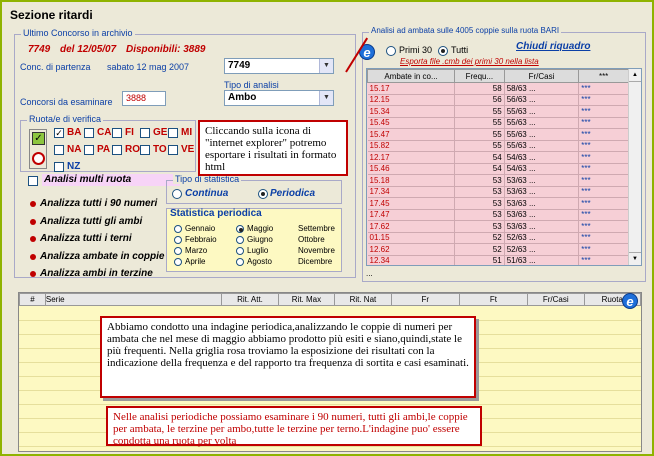 The width and height of the screenshot is (654, 456). Describe the element at coordinates (411, 157) in the screenshot. I see `table-cell: 12.17` at that location.